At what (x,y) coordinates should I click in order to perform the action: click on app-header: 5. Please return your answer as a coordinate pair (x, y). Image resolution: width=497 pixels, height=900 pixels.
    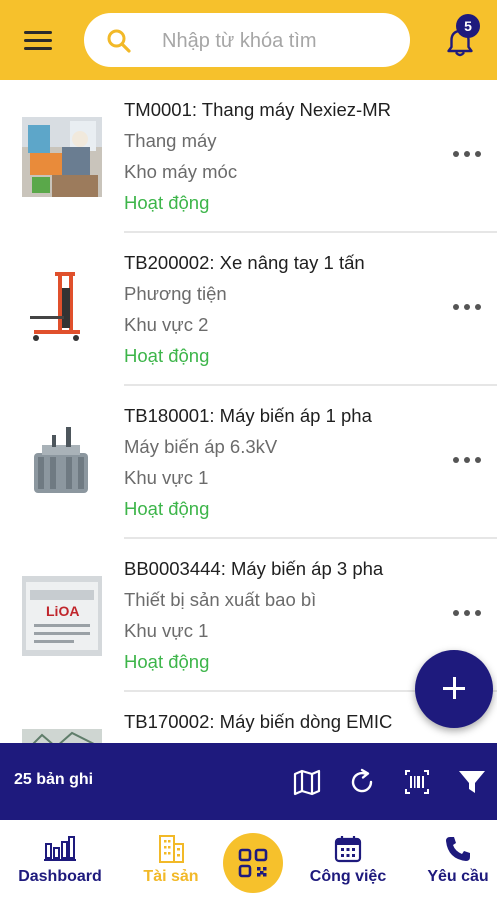
    Looking at the image, I should click on (248, 40).